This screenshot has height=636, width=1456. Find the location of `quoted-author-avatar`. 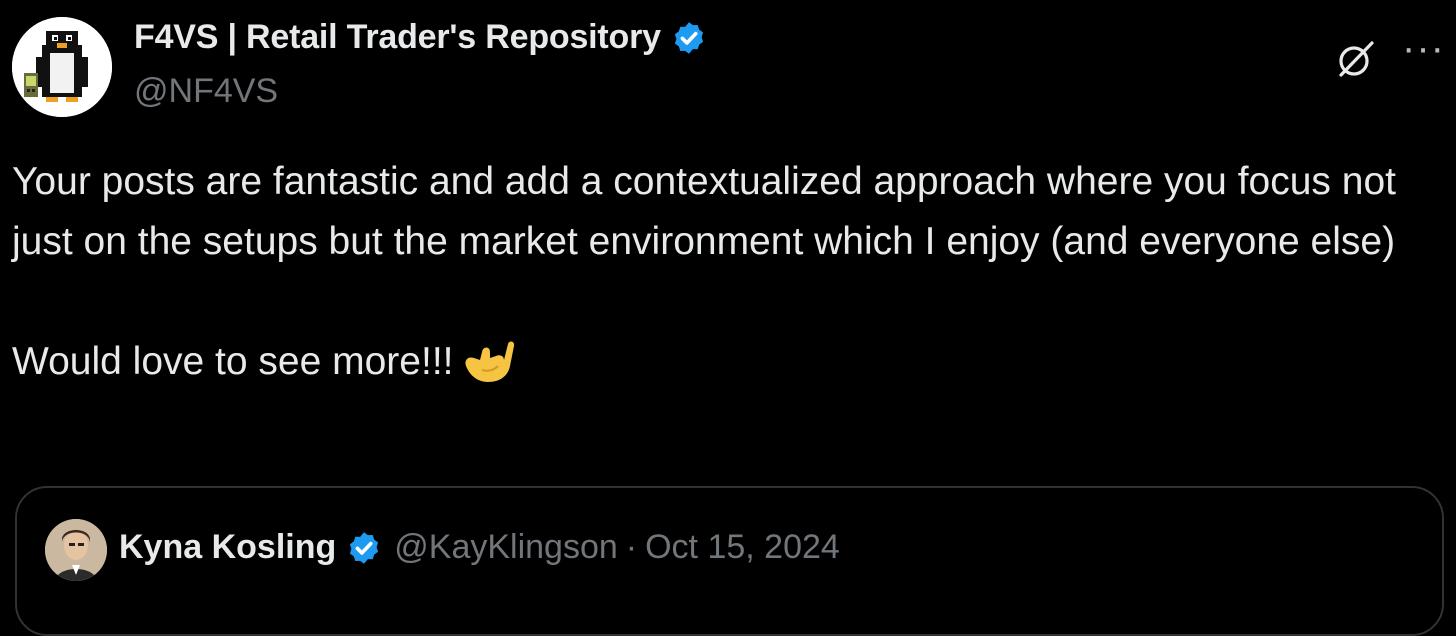

quoted-author-avatar is located at coordinates (76, 550).